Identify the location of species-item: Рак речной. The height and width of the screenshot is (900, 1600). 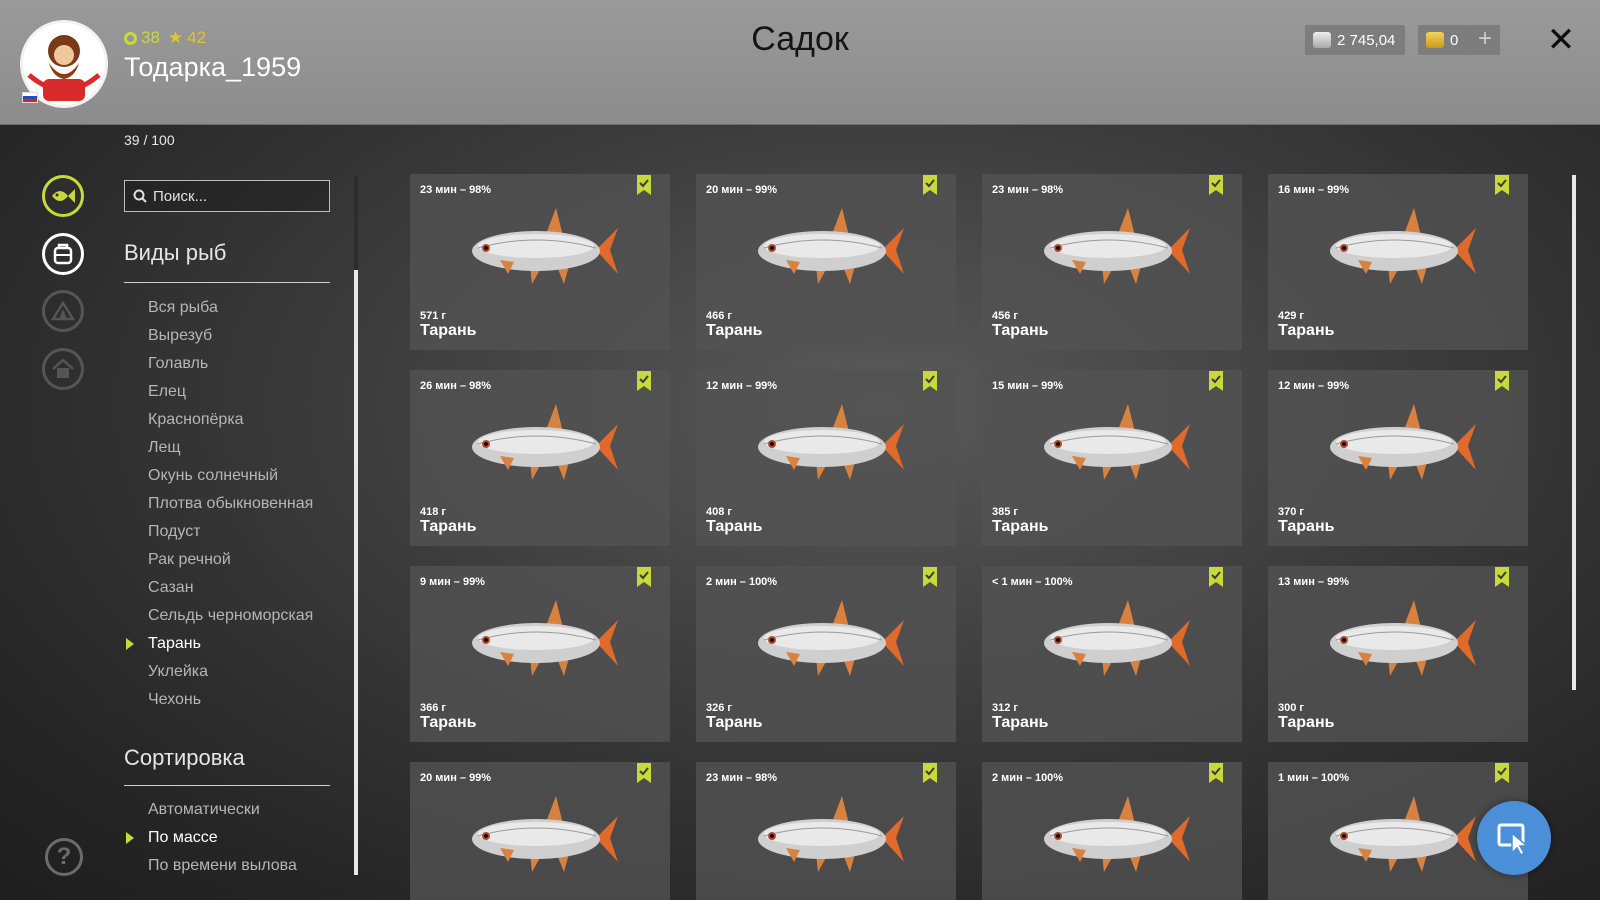
(230, 560).